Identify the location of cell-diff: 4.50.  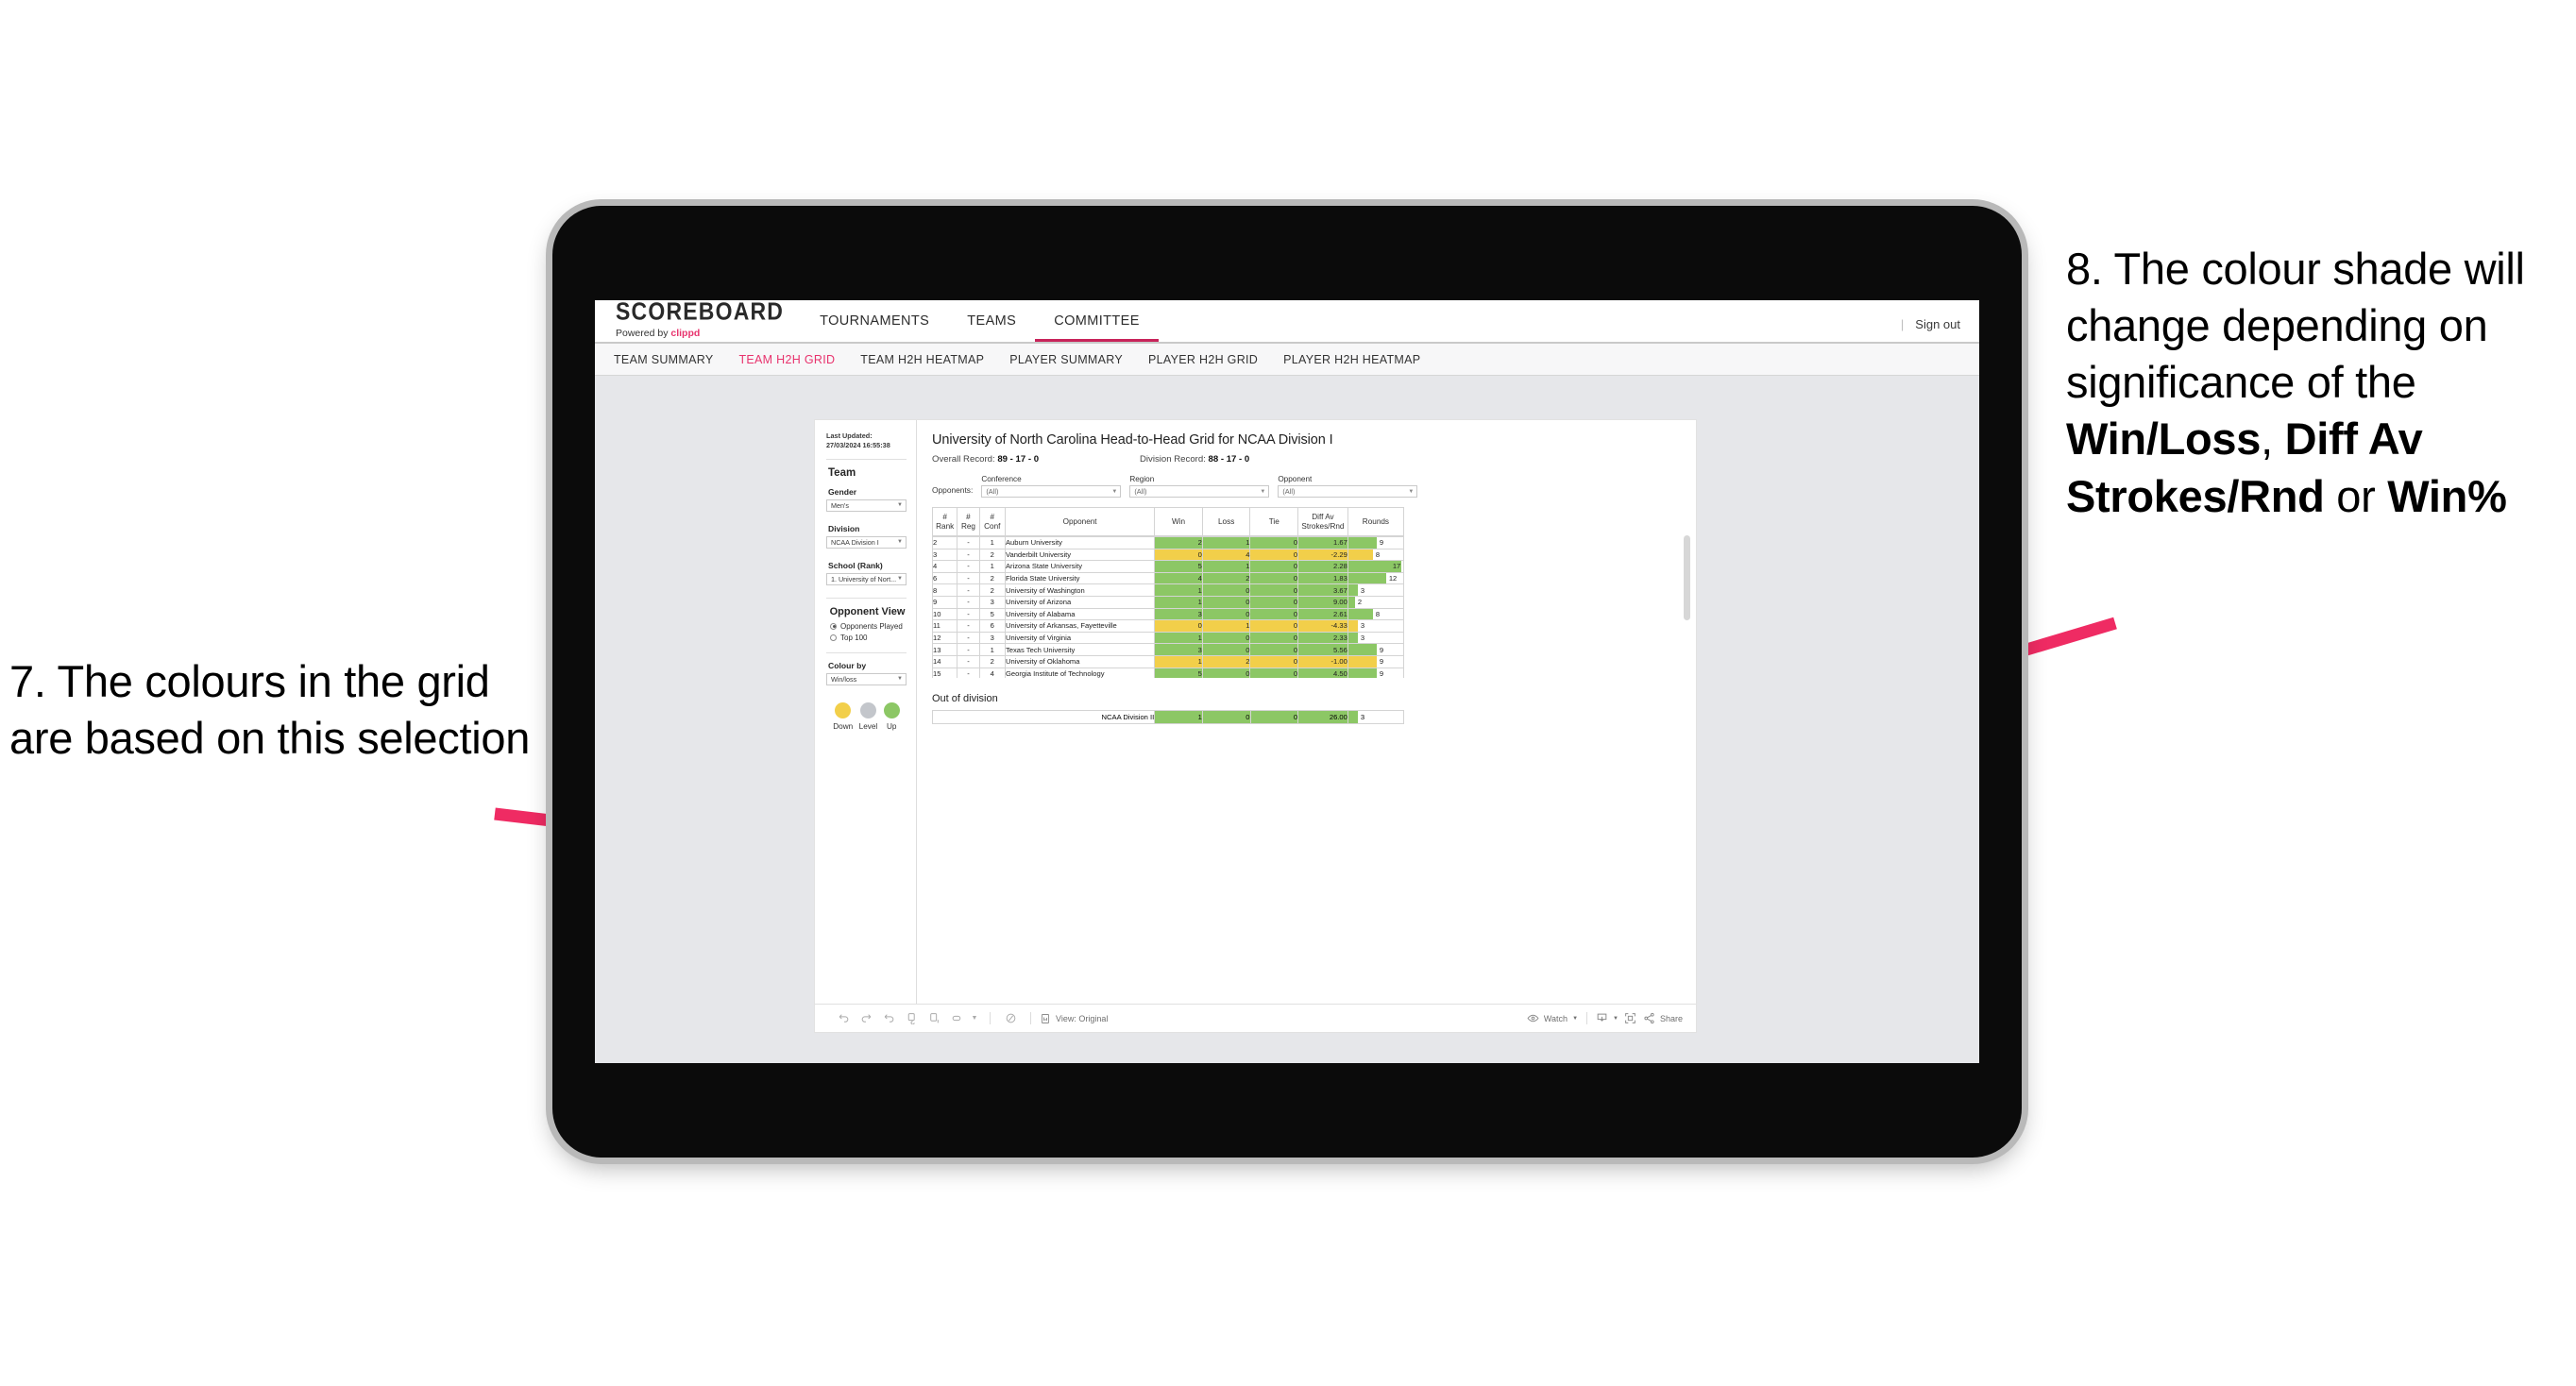
(1322, 673).